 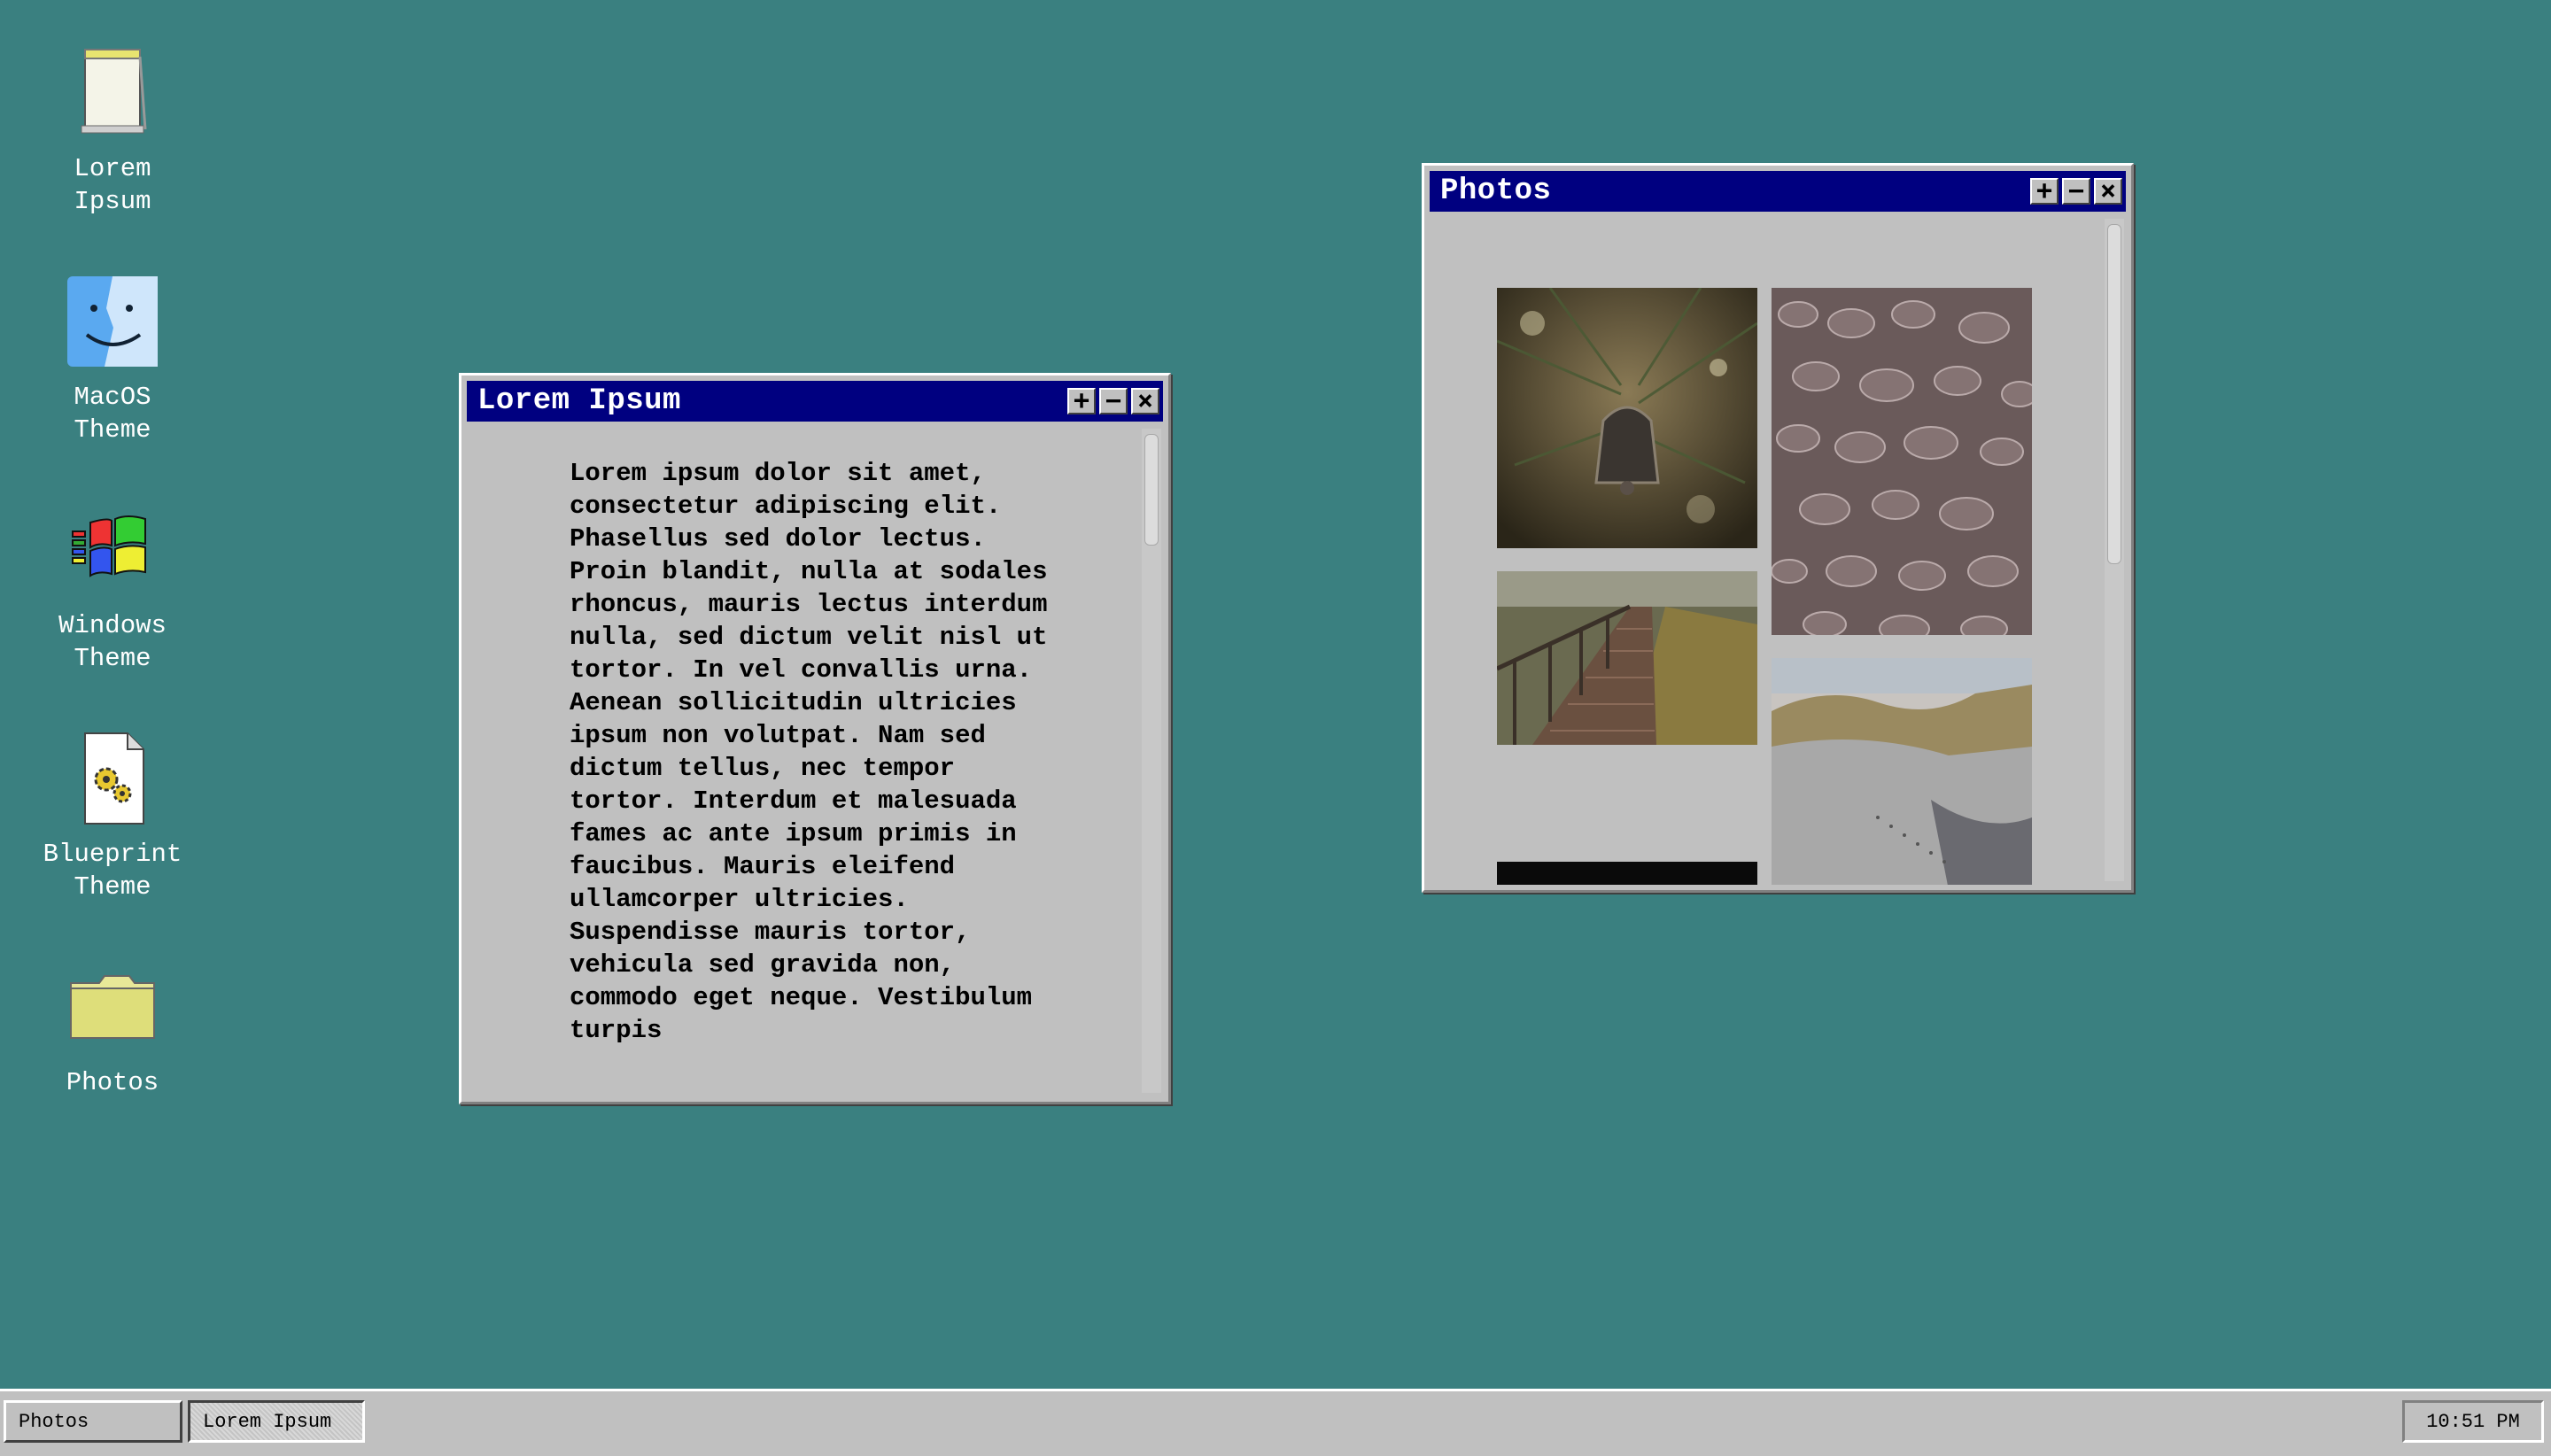 What do you see at coordinates (1902, 771) in the screenshot?
I see `sand-dunes-photo` at bounding box center [1902, 771].